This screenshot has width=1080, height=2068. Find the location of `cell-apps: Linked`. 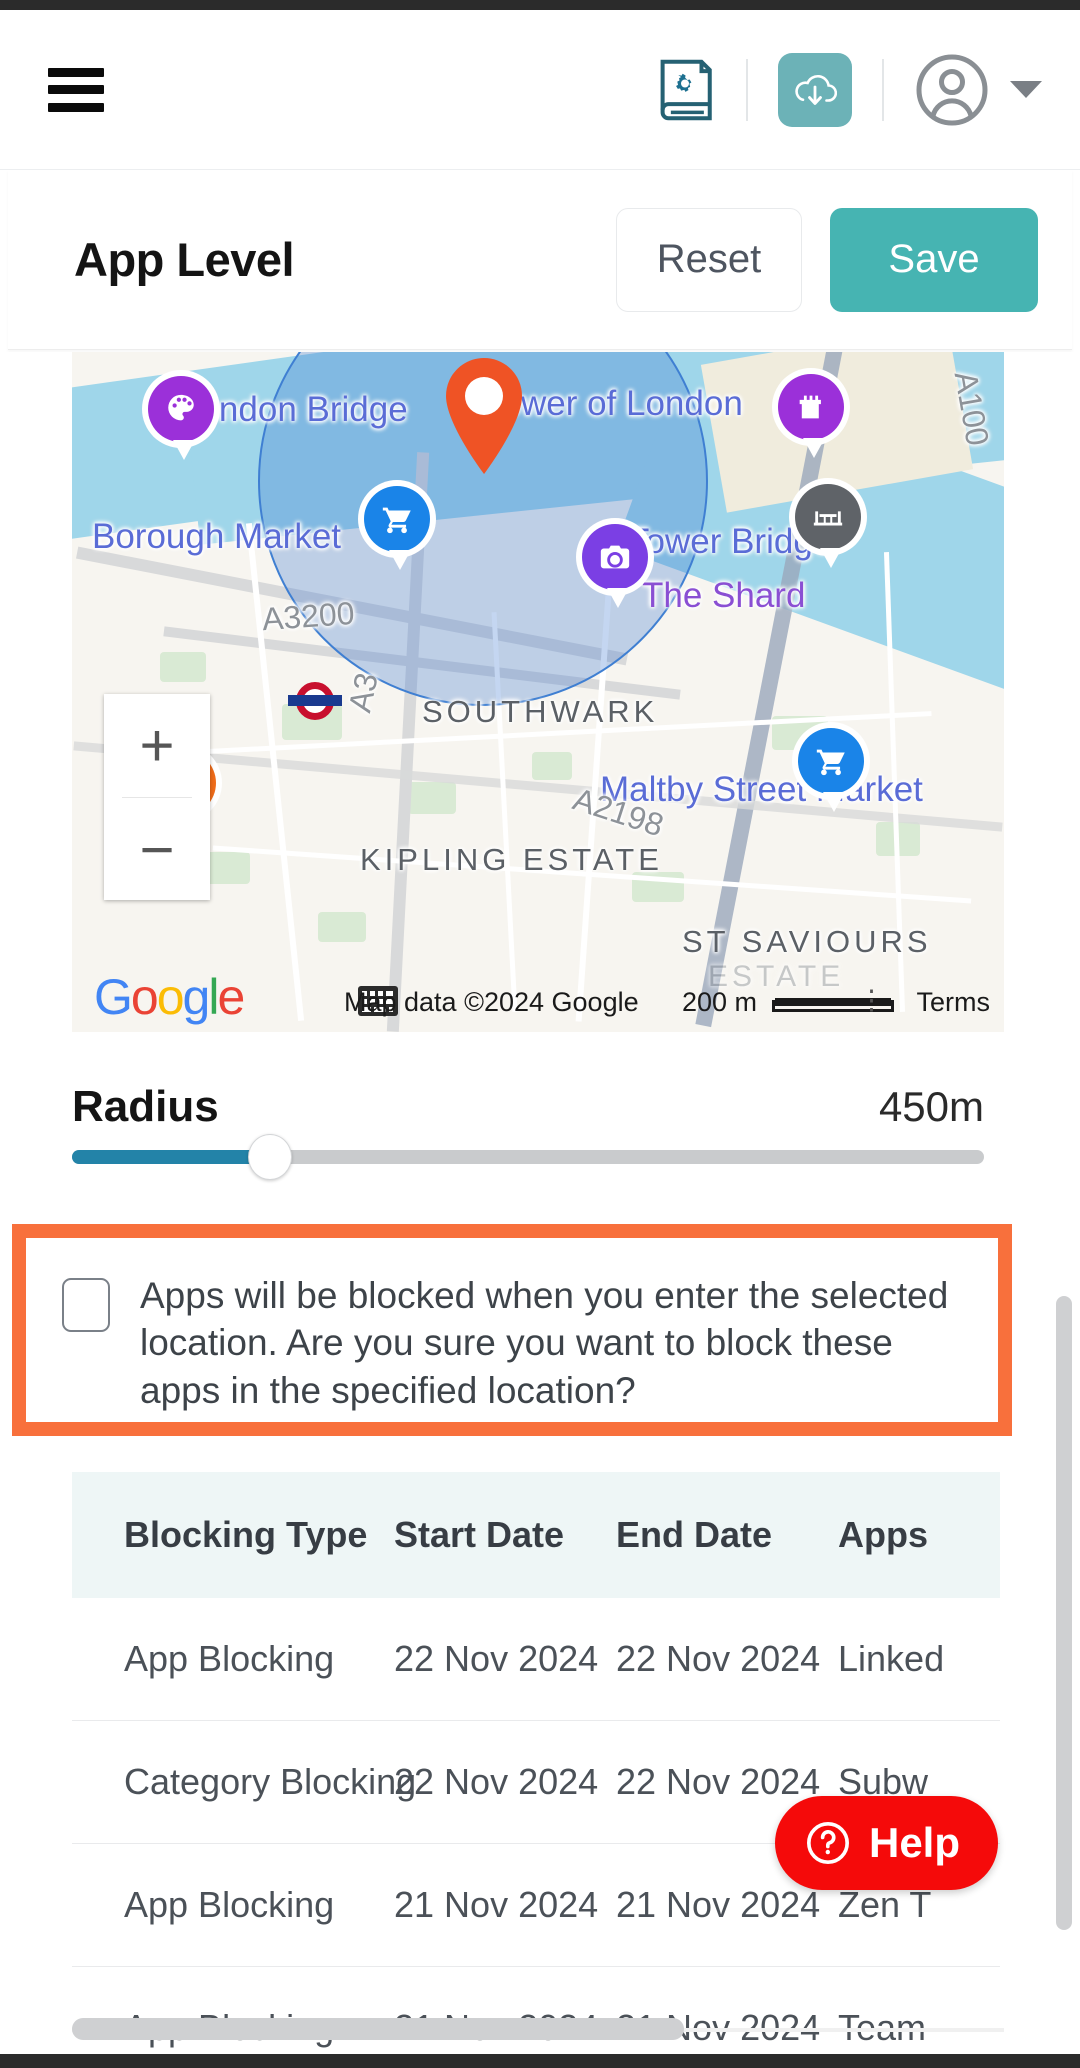

cell-apps: Linked is located at coordinates (919, 1659).